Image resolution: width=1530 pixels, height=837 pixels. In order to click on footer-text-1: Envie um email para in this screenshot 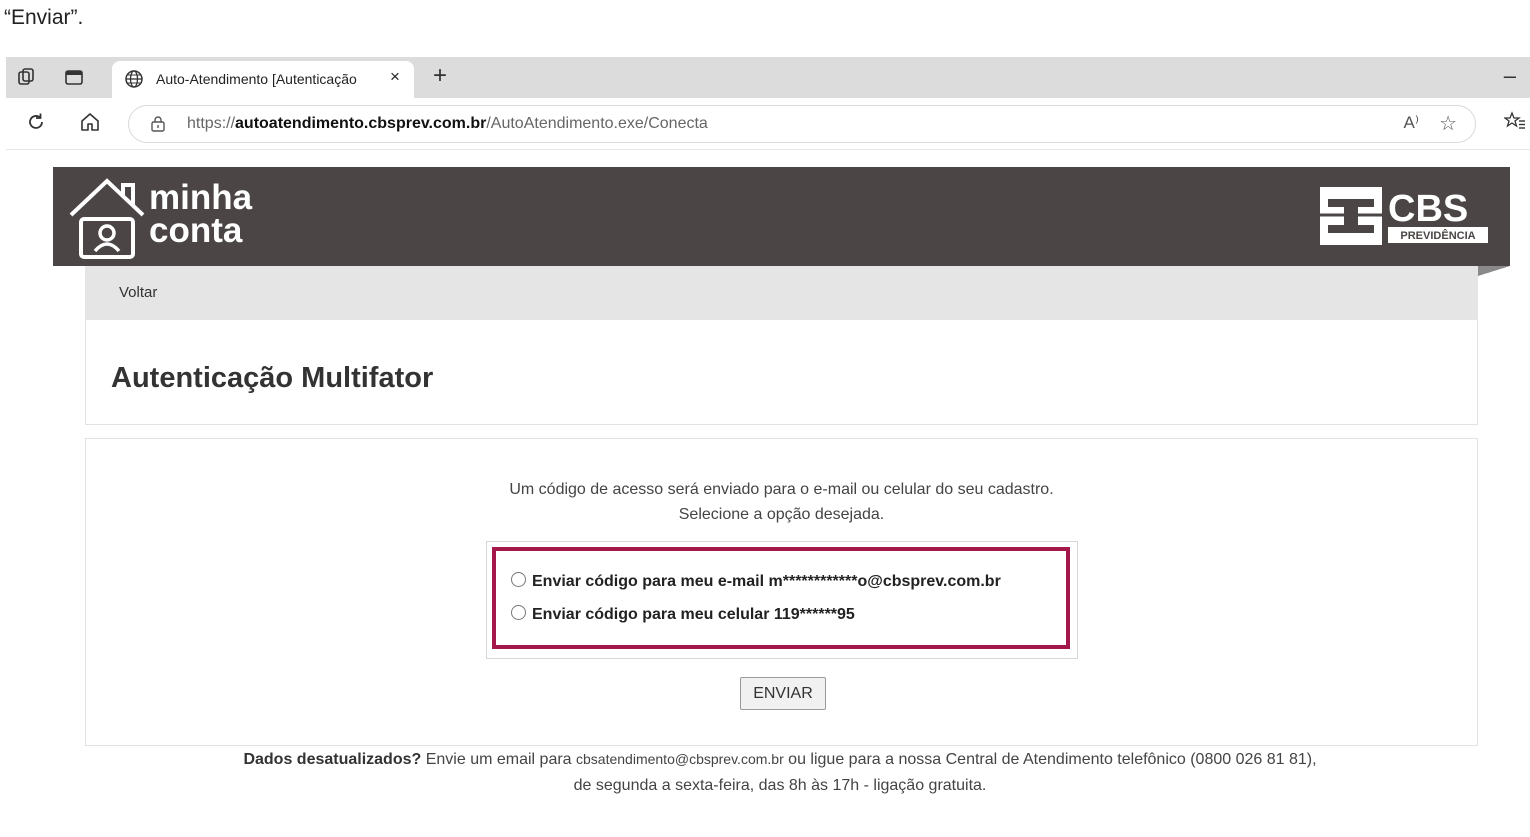, I will do `click(499, 759)`.